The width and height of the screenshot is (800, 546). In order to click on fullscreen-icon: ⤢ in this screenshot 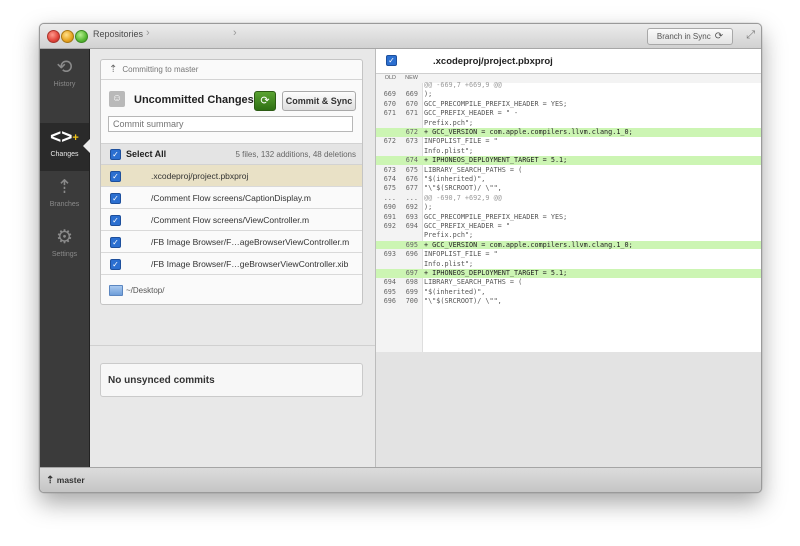, I will do `click(750, 35)`.